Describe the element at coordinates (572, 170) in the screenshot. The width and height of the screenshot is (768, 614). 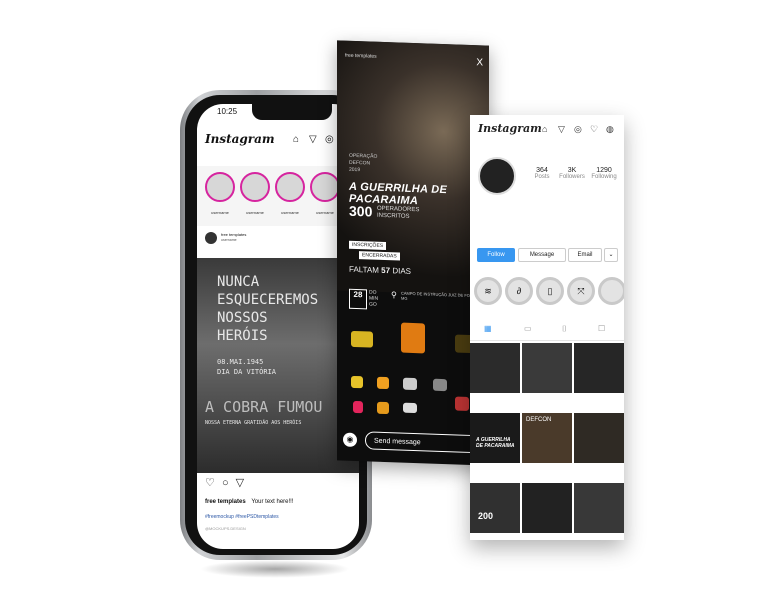
I see `stat-value: 3K` at that location.